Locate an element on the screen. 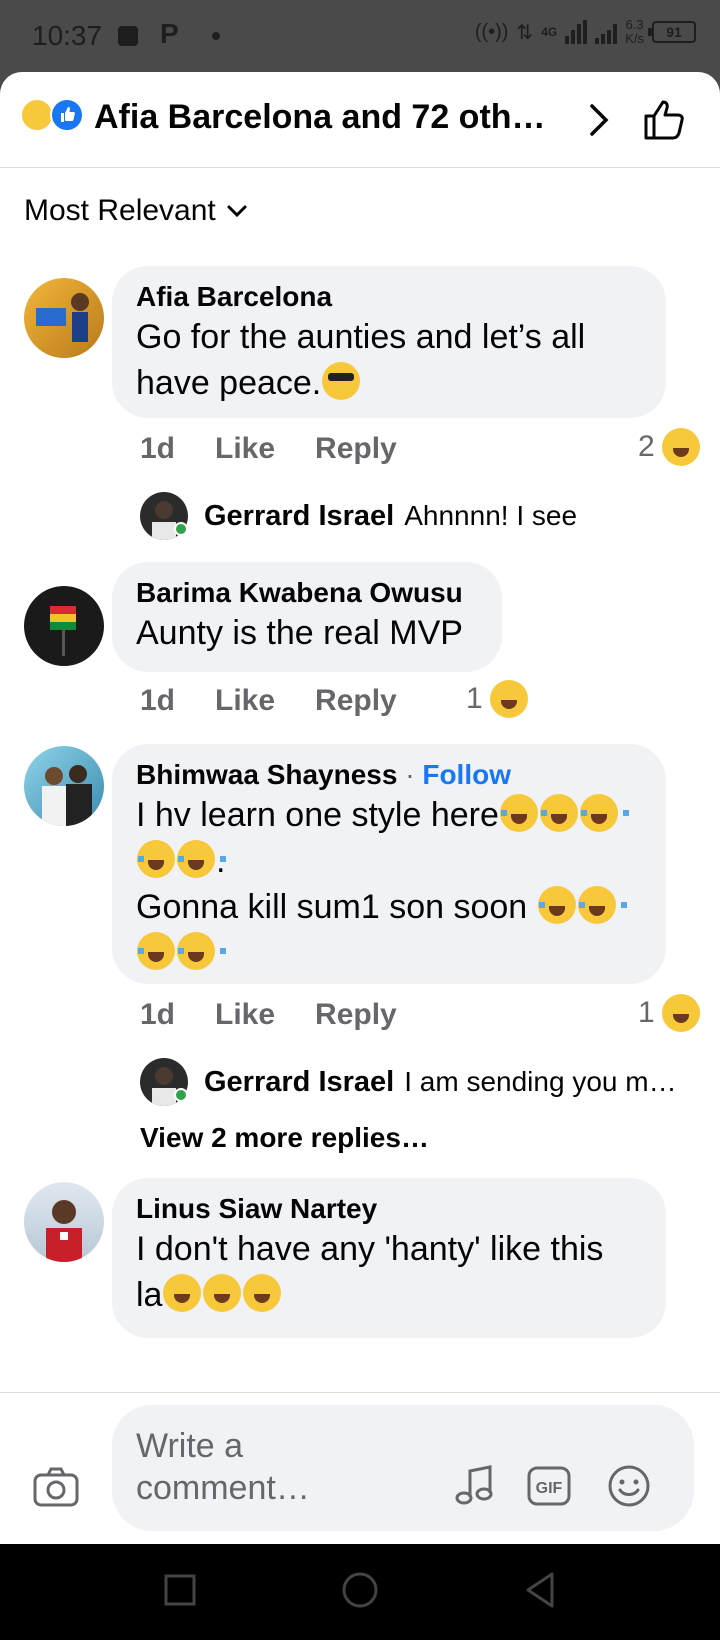 The height and width of the screenshot is (1640, 720). comment-author: Afia Barcelona is located at coordinates (389, 297).